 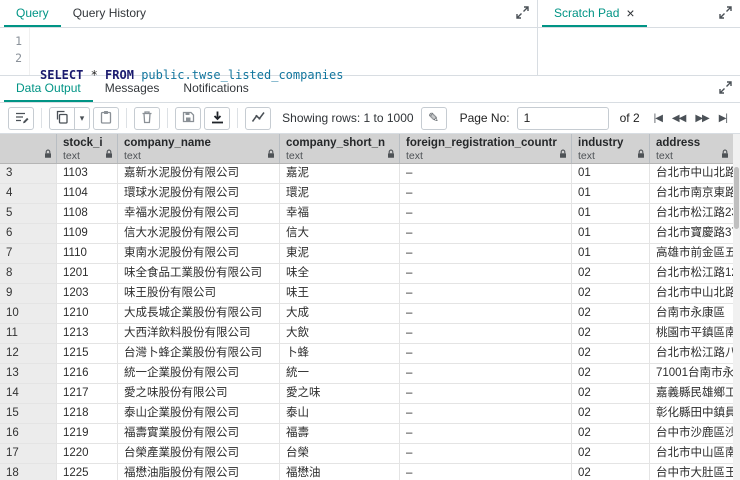 What do you see at coordinates (701, 118) in the screenshot?
I see `next-page-button: ▶▶` at bounding box center [701, 118].